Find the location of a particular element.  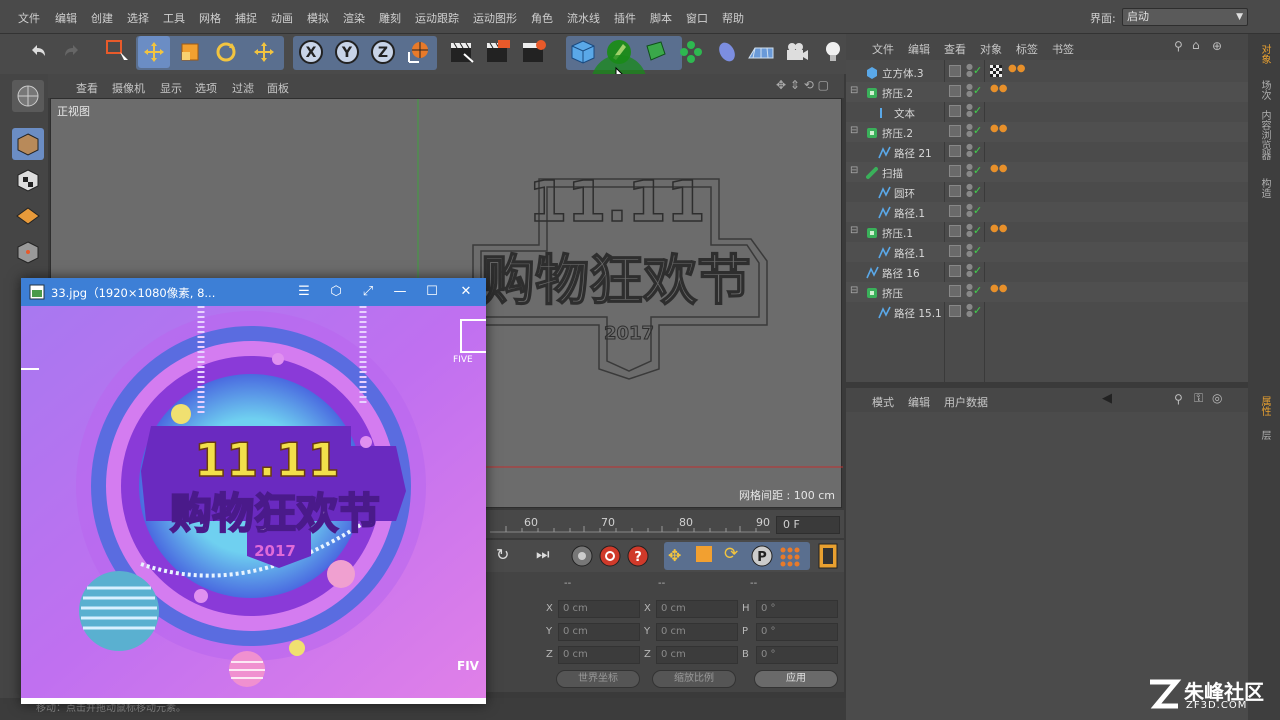

add-floor-button is located at coordinates (761, 52).